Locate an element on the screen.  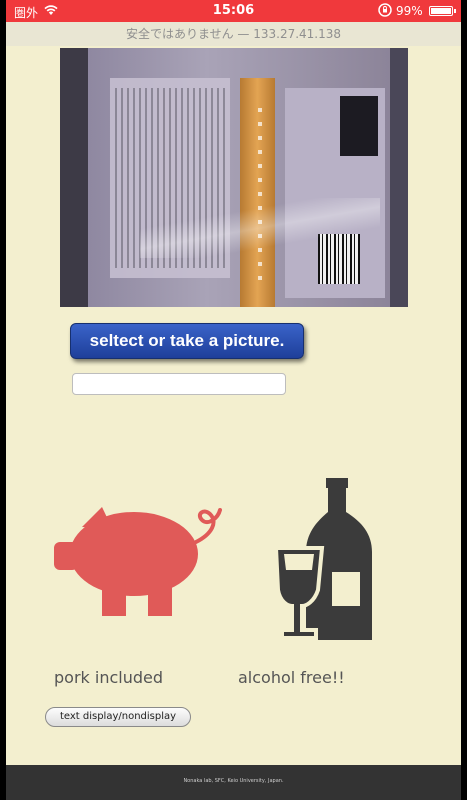
footer: Nonaka lab, SFC, Keio University, Japan. is located at coordinates (233, 782).